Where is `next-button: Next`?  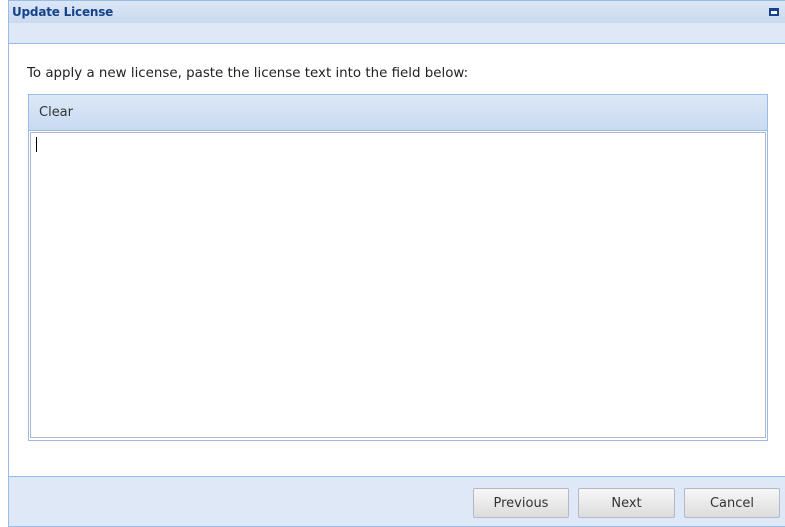 next-button: Next is located at coordinates (626, 503).